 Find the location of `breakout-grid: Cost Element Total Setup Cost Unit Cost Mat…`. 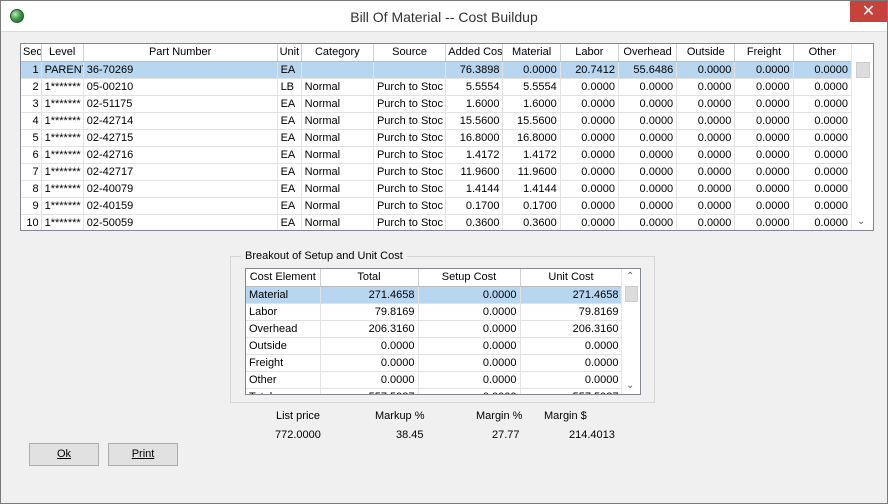

breakout-grid: Cost Element Total Setup Cost Unit Cost Mat… is located at coordinates (443, 331).